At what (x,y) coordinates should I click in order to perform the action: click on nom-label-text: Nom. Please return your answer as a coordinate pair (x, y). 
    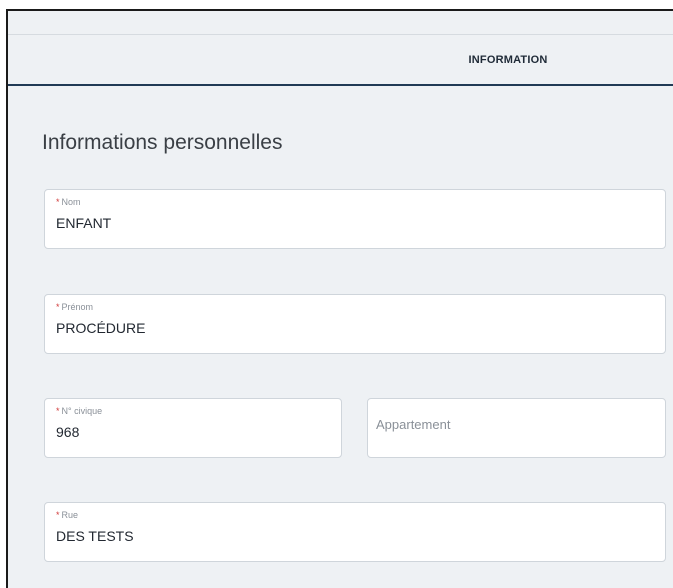
    Looking at the image, I should click on (71, 202).